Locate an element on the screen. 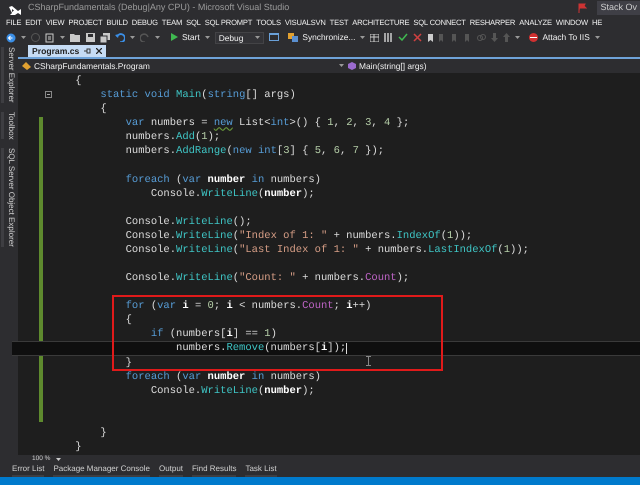 This screenshot has width=640, height=485. code-line: Console.WriteLine("Count: " + numbers.Count); is located at coordinates (267, 278).